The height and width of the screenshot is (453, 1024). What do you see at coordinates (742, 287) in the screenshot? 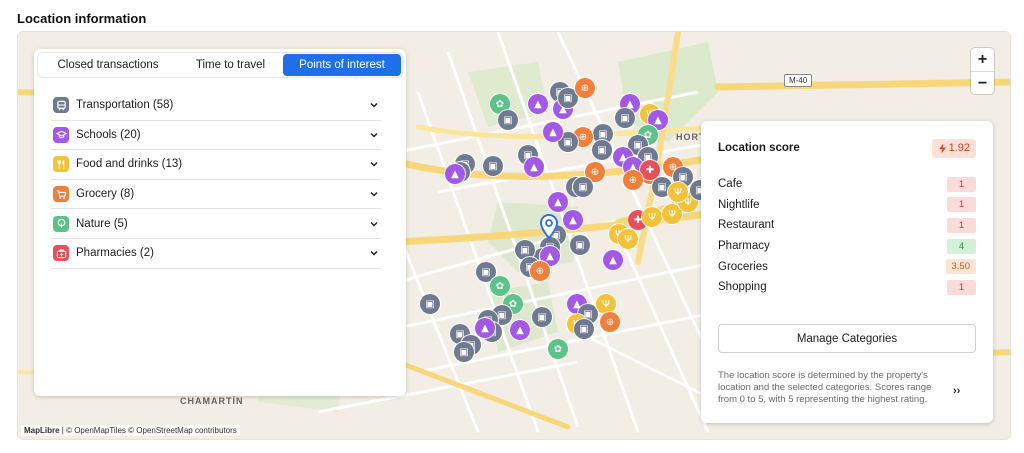
I see `score-row-label: Shopping` at bounding box center [742, 287].